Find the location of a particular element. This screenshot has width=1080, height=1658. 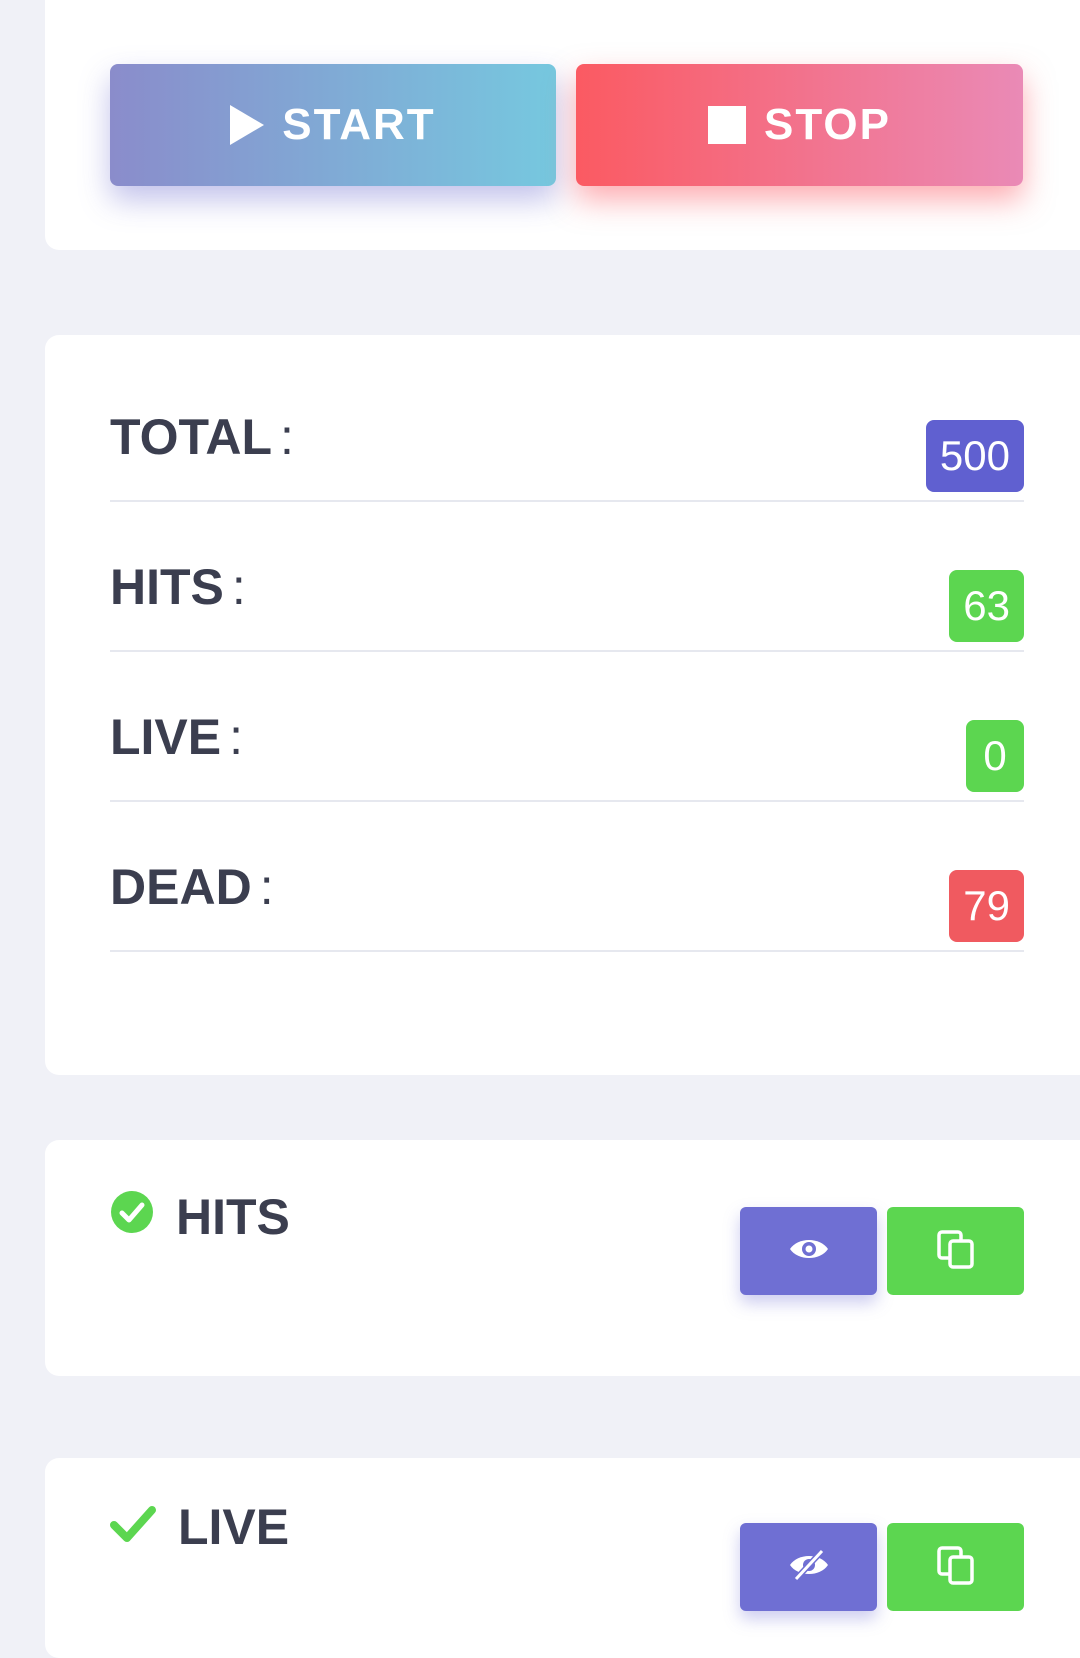

hits-section-card: HITS is located at coordinates (562, 1258).